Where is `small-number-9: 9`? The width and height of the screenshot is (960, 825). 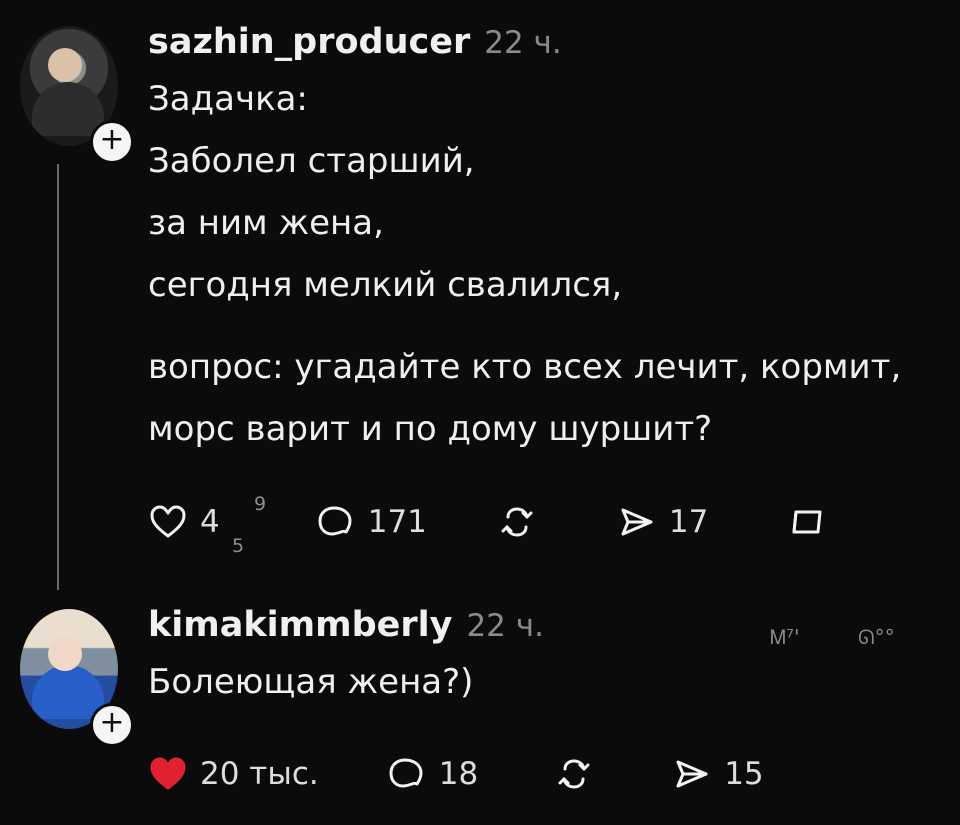
small-number-9: 9 is located at coordinates (260, 504).